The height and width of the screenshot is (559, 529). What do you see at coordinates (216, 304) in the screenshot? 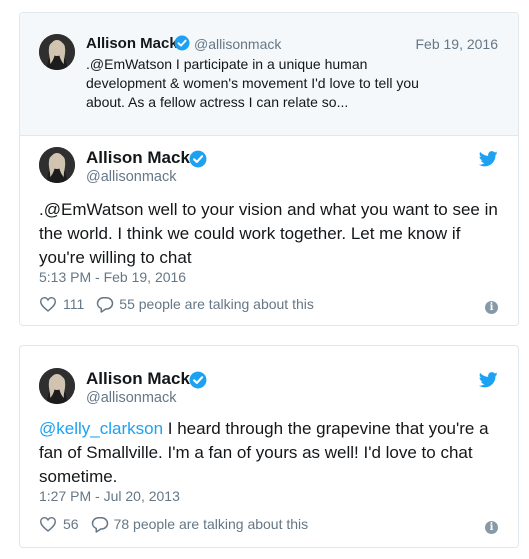
I see `talking-about-link: 55 people are talking about this` at bounding box center [216, 304].